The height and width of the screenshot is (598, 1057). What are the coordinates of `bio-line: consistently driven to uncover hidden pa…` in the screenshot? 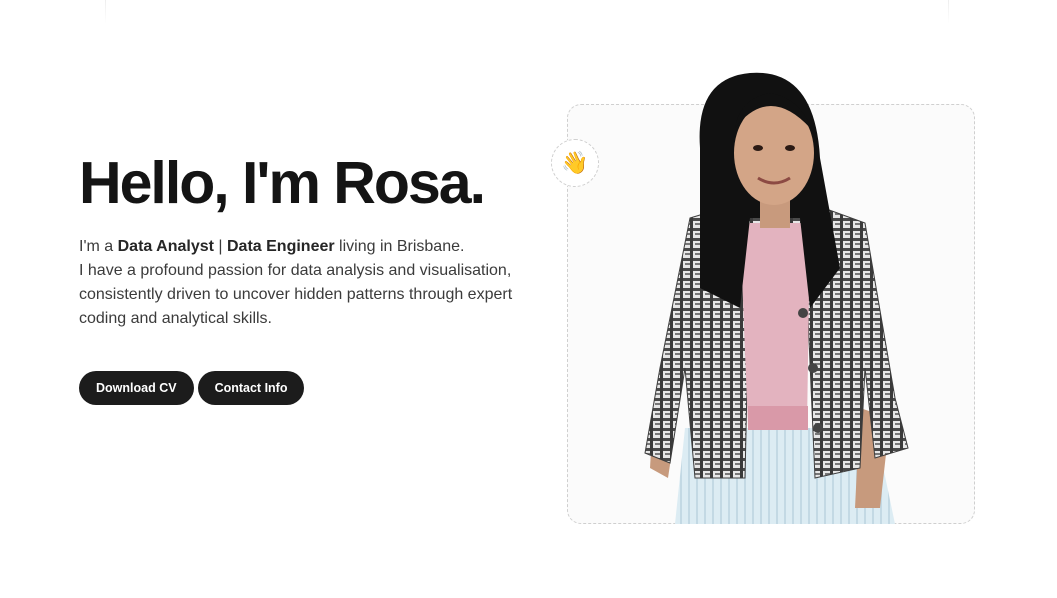 It's located at (296, 294).